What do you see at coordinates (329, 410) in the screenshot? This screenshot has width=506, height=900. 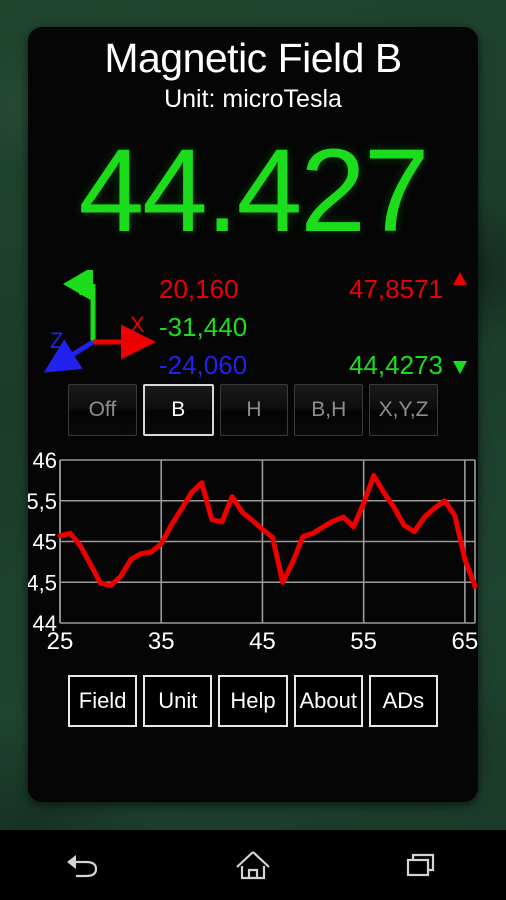 I see `mode-button-bh: B,H` at bounding box center [329, 410].